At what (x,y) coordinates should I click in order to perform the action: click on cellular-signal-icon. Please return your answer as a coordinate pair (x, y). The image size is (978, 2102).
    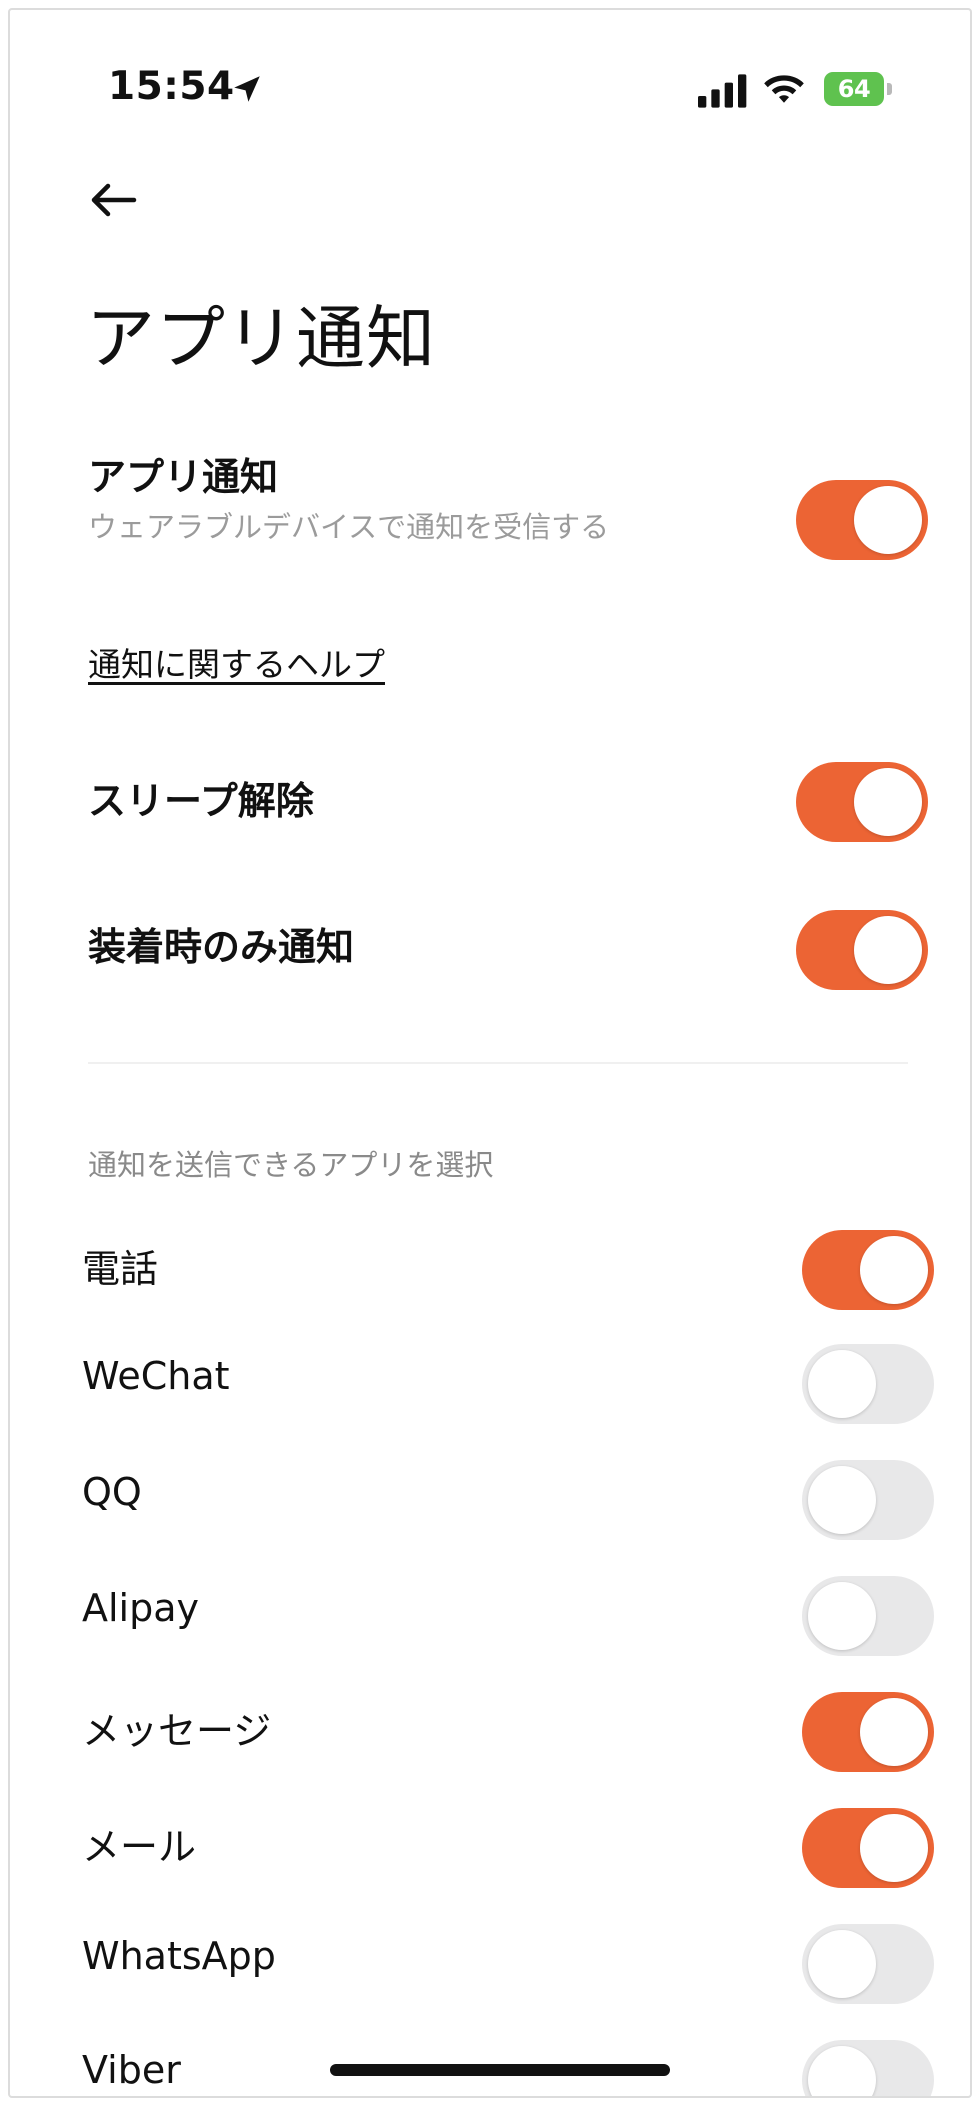
    Looking at the image, I should click on (722, 91).